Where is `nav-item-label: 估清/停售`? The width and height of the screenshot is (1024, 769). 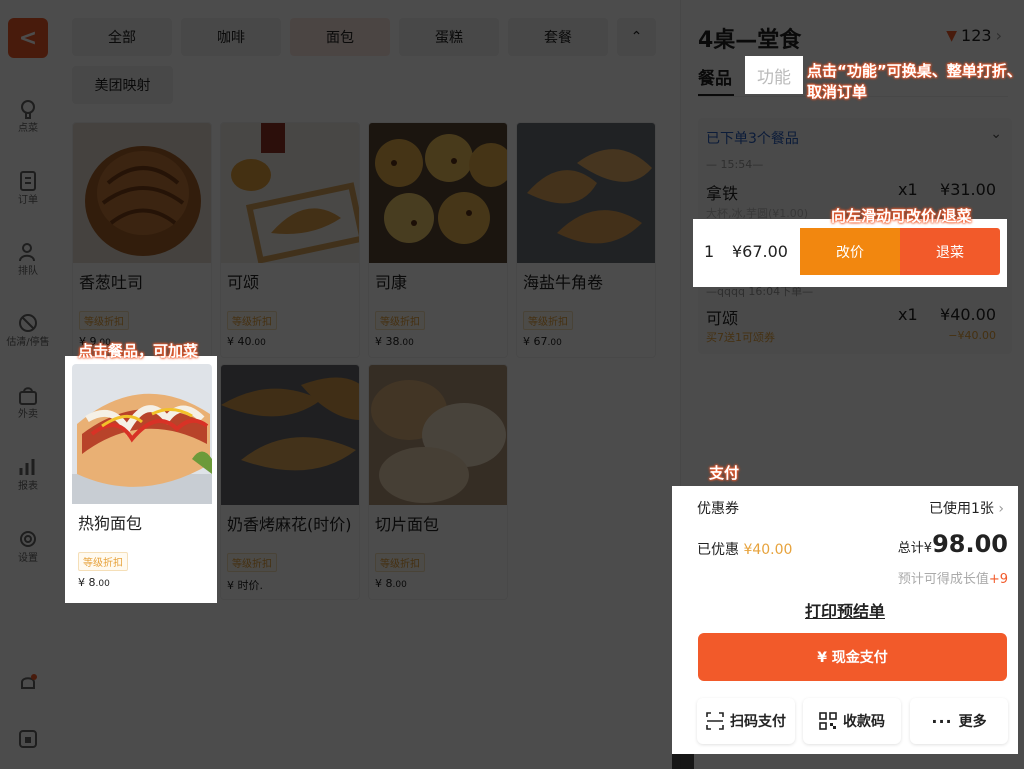 nav-item-label: 估清/停售 is located at coordinates (28, 342).